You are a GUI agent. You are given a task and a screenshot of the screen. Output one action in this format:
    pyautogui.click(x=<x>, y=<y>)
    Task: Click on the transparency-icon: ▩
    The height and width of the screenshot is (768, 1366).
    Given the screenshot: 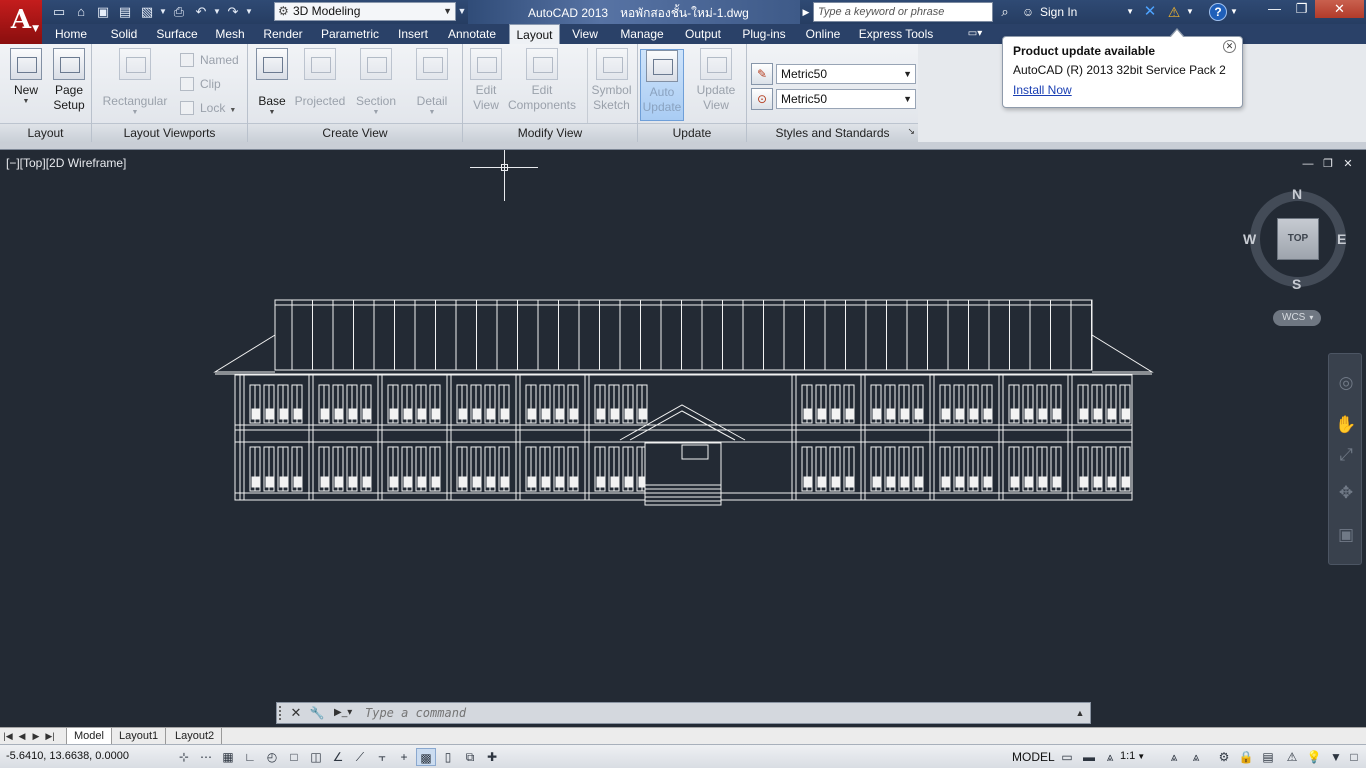 What is the action you would take?
    pyautogui.click(x=426, y=757)
    